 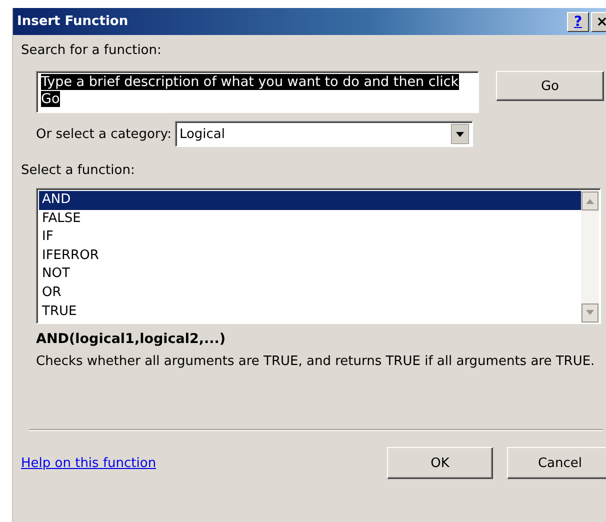 I want to click on function-item: OR, so click(x=310, y=293).